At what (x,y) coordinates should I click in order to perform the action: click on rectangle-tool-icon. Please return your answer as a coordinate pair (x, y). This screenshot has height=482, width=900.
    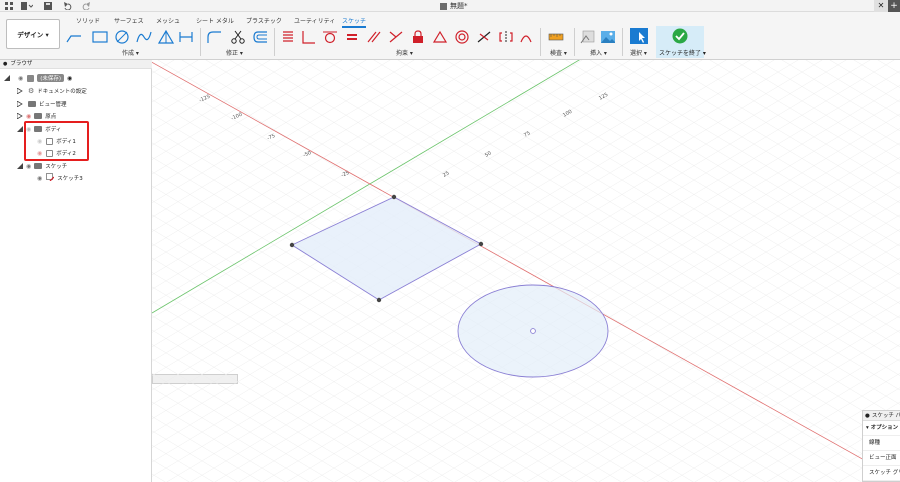
    Looking at the image, I should click on (100, 37).